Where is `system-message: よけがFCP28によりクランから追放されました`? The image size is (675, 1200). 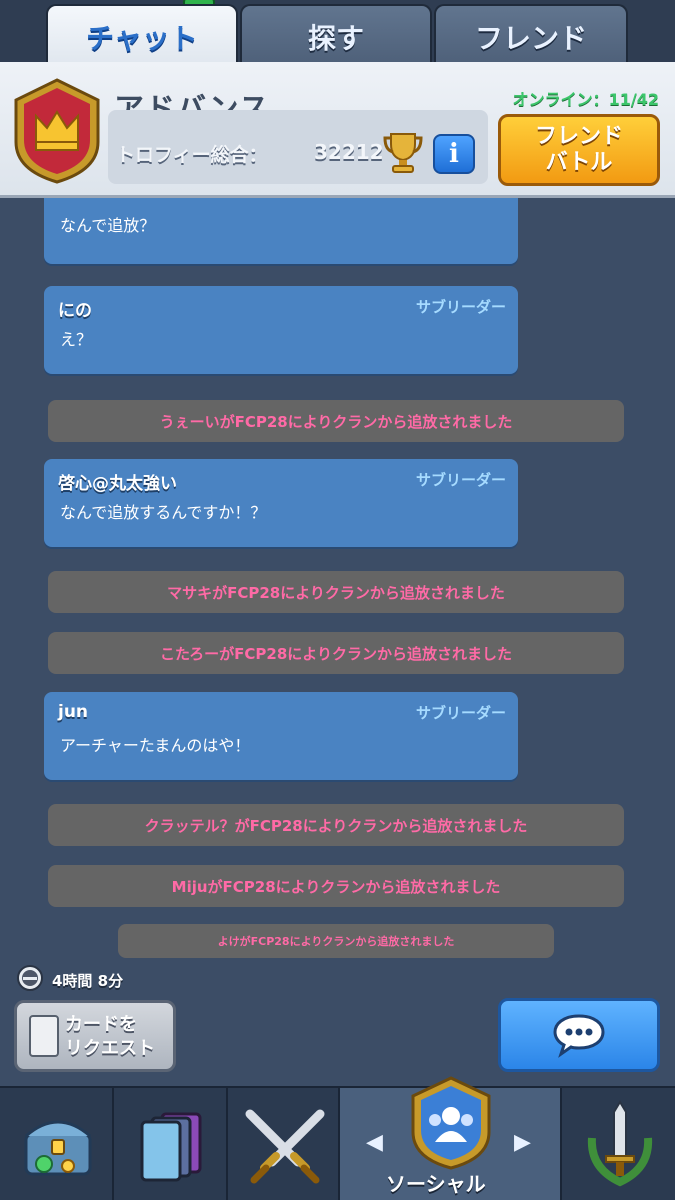 system-message: よけがFCP28によりクランから追放されました is located at coordinates (336, 941).